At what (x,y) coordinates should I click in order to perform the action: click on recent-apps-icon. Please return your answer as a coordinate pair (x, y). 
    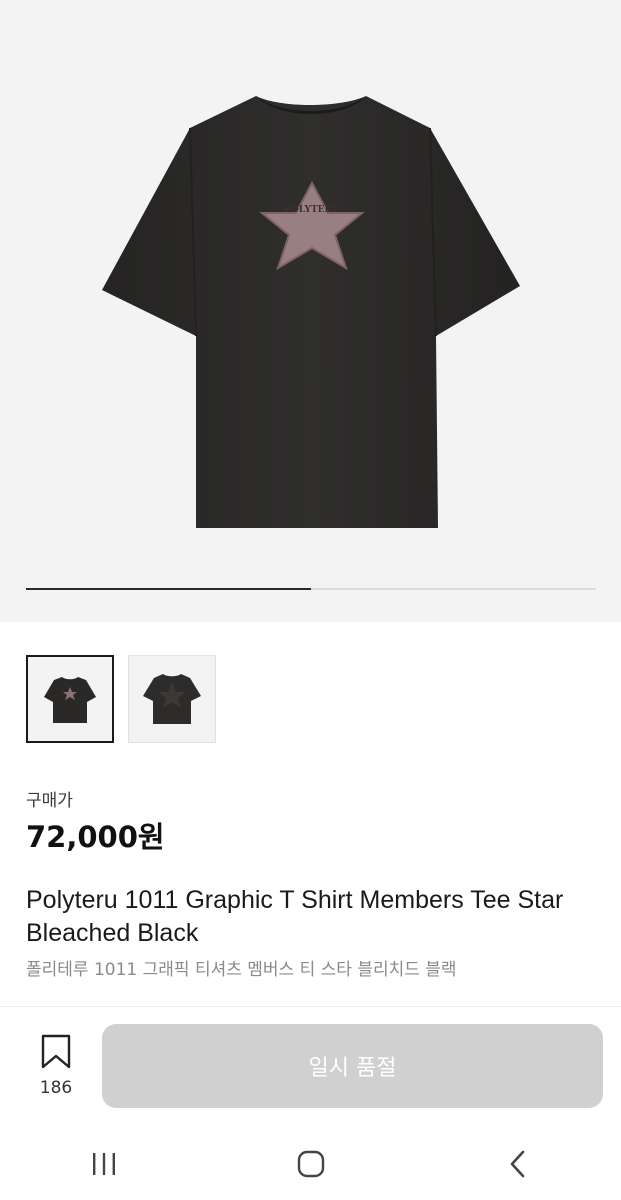
    Looking at the image, I should click on (103, 1164).